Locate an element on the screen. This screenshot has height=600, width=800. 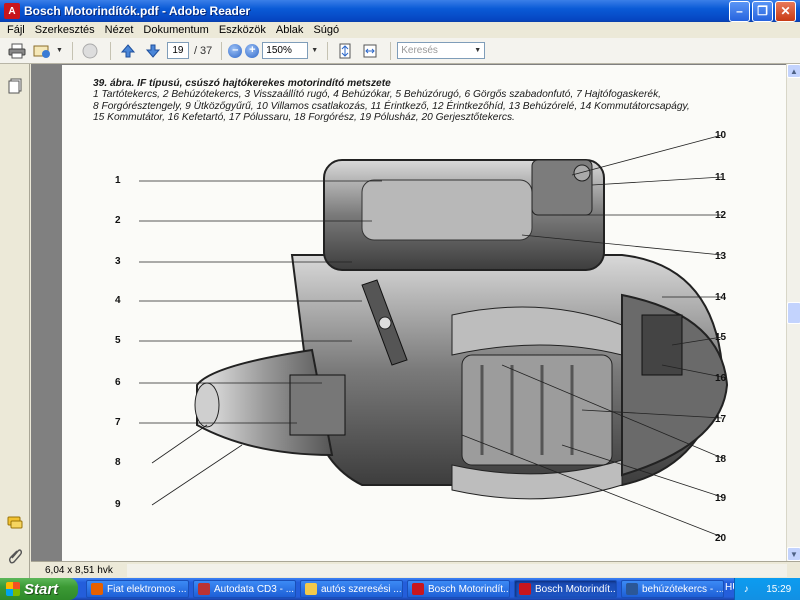
page-total: / 37 is located at coordinates (203, 50).